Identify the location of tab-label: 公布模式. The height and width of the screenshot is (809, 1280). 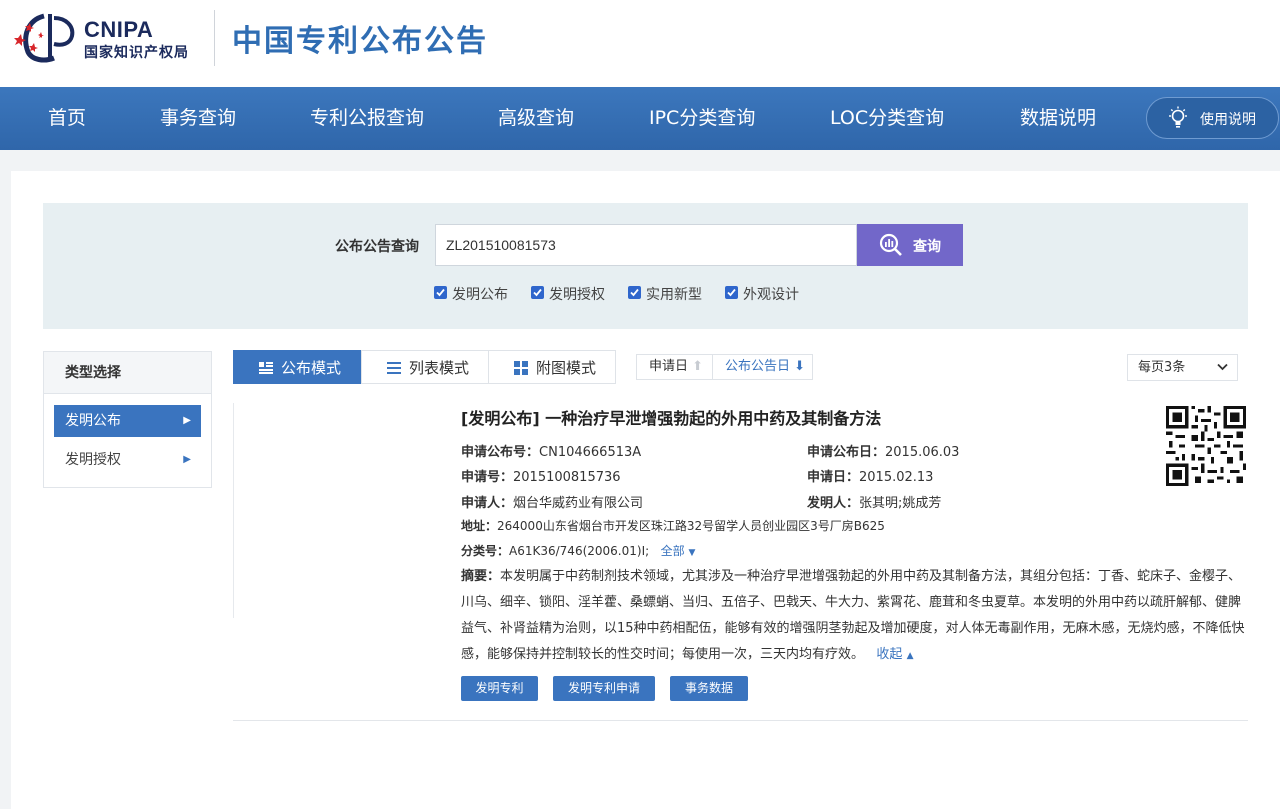
(311, 368).